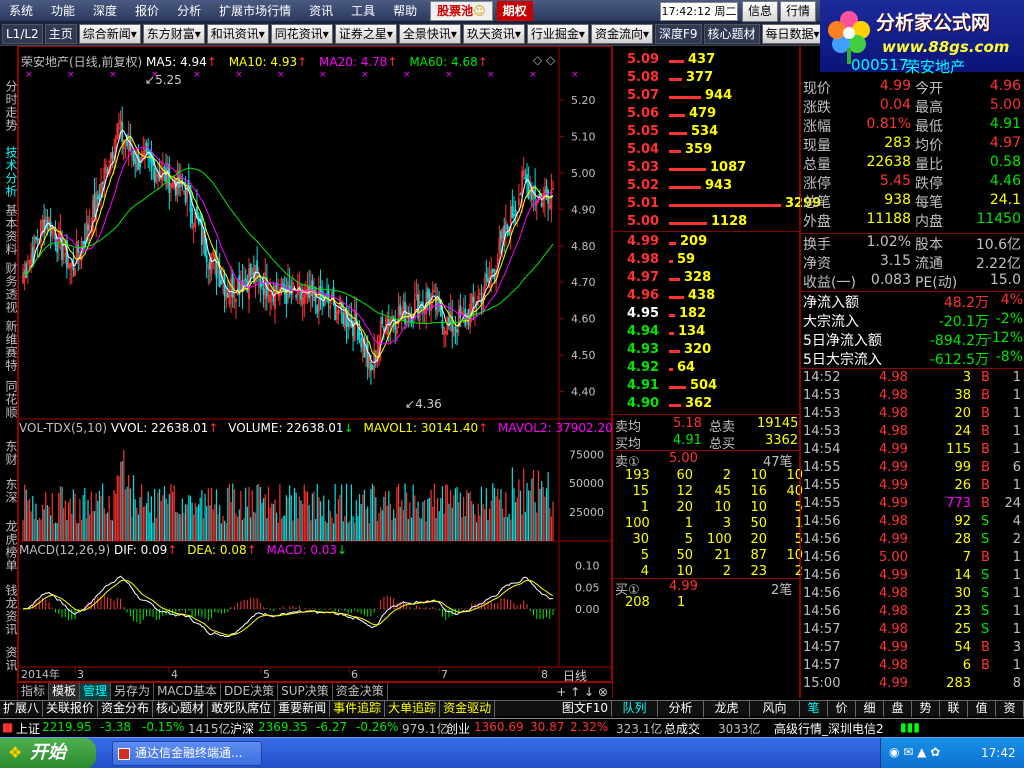  I want to click on info-button: 信息, so click(760, 11).